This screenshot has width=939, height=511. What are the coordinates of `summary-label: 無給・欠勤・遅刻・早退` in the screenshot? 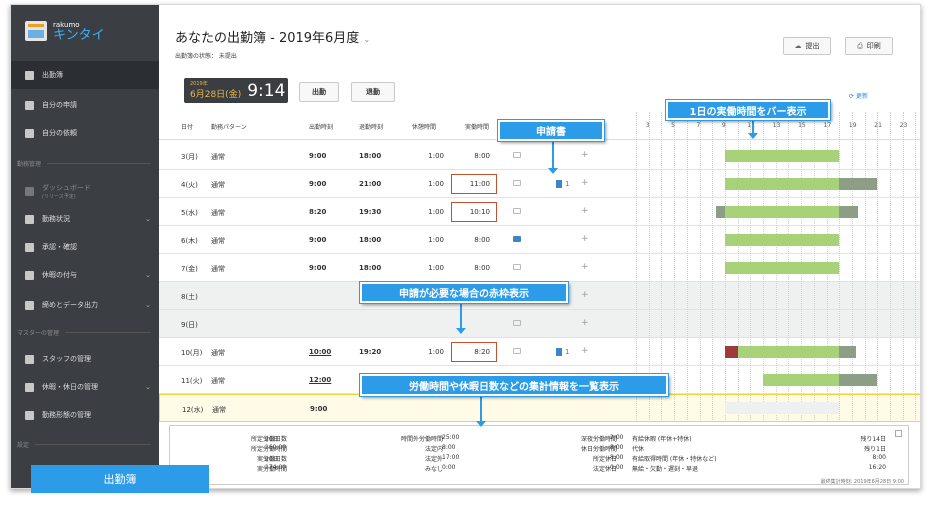 It's located at (665, 469).